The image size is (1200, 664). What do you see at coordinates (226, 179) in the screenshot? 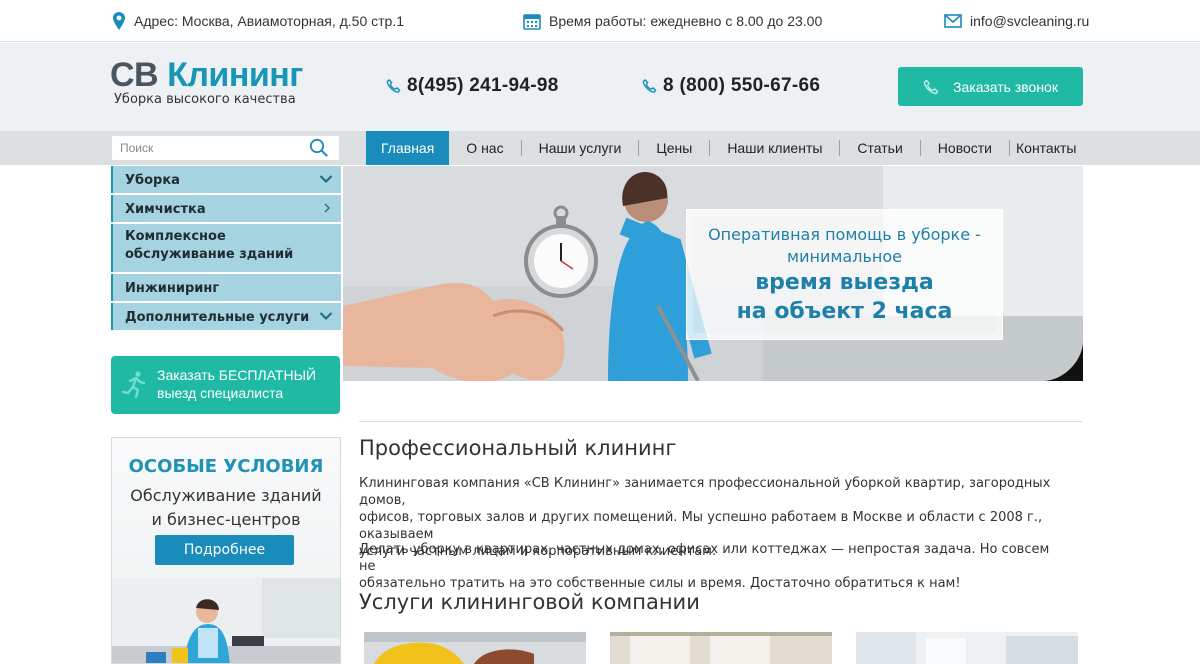
I see `sidebar-item-cleaning: Уборка` at bounding box center [226, 179].